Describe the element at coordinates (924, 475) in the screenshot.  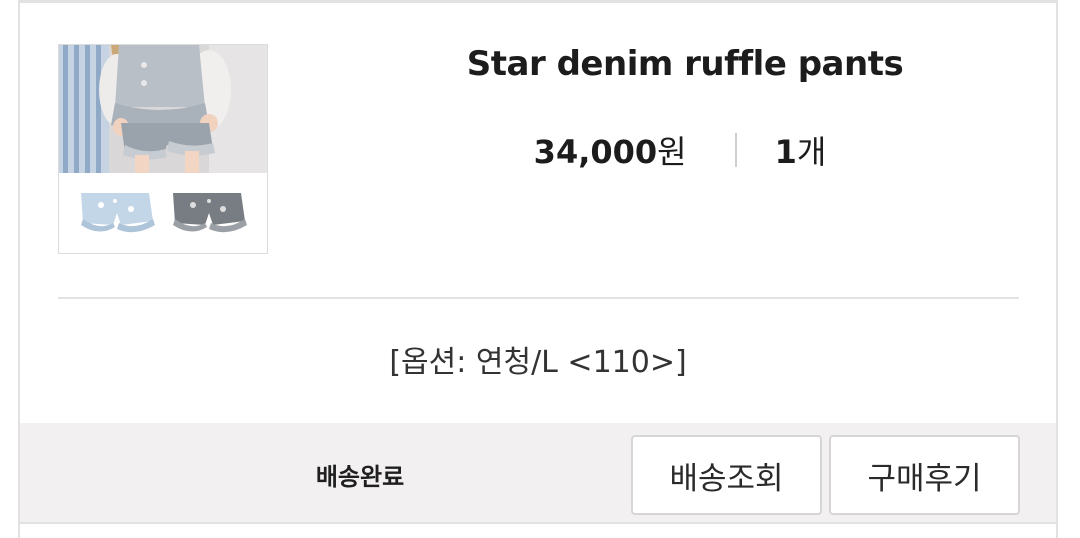
I see `write-review-button: 구매후기` at that location.